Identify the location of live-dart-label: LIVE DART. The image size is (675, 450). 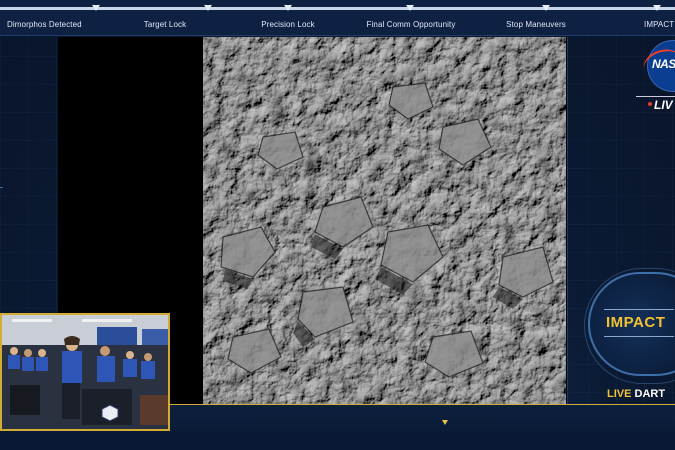
(636, 394).